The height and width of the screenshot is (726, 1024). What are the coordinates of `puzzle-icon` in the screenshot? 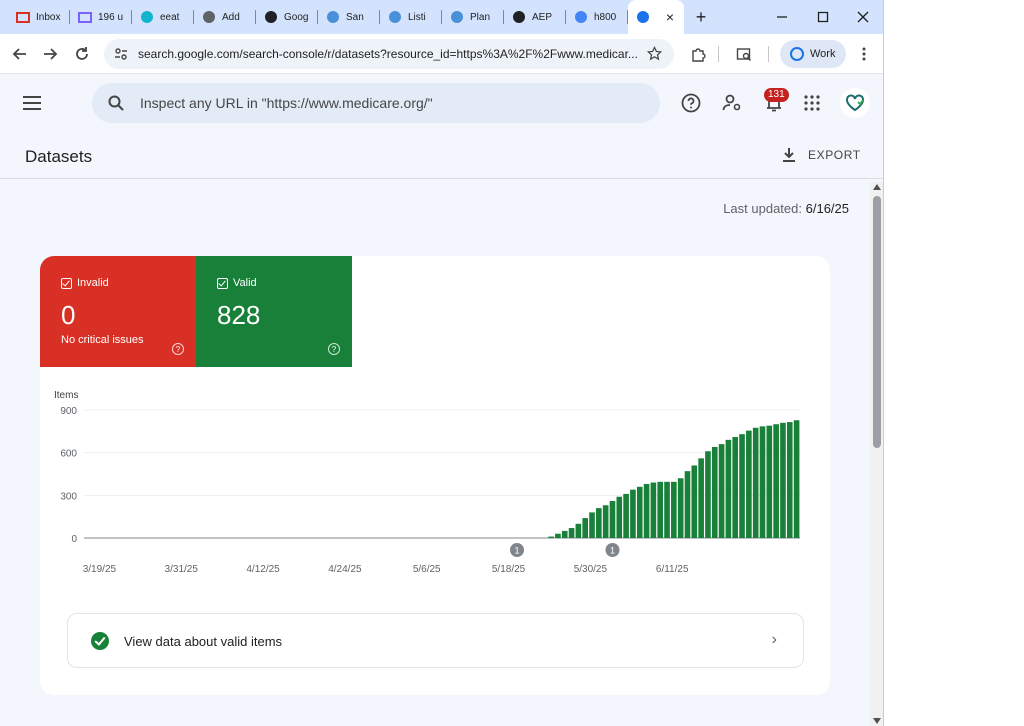 It's located at (699, 55).